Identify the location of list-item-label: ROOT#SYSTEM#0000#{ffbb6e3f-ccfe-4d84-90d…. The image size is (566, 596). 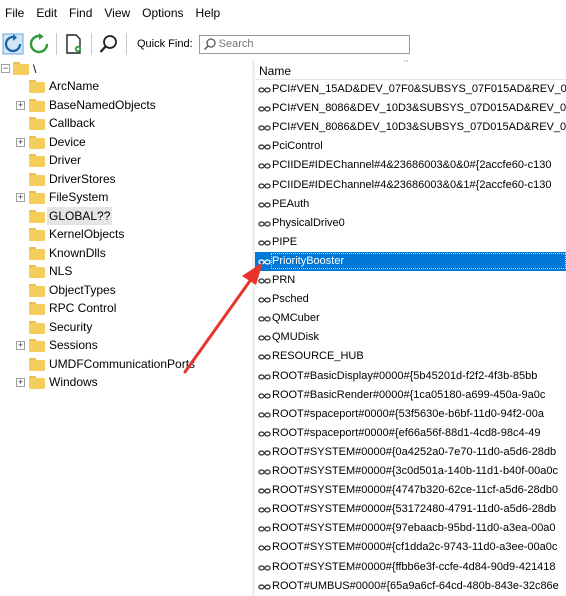
(414, 566).